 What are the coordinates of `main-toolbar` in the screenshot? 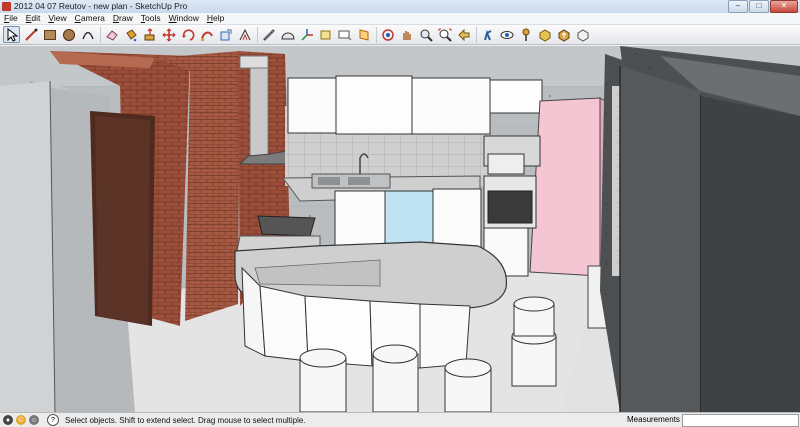 It's located at (400, 35).